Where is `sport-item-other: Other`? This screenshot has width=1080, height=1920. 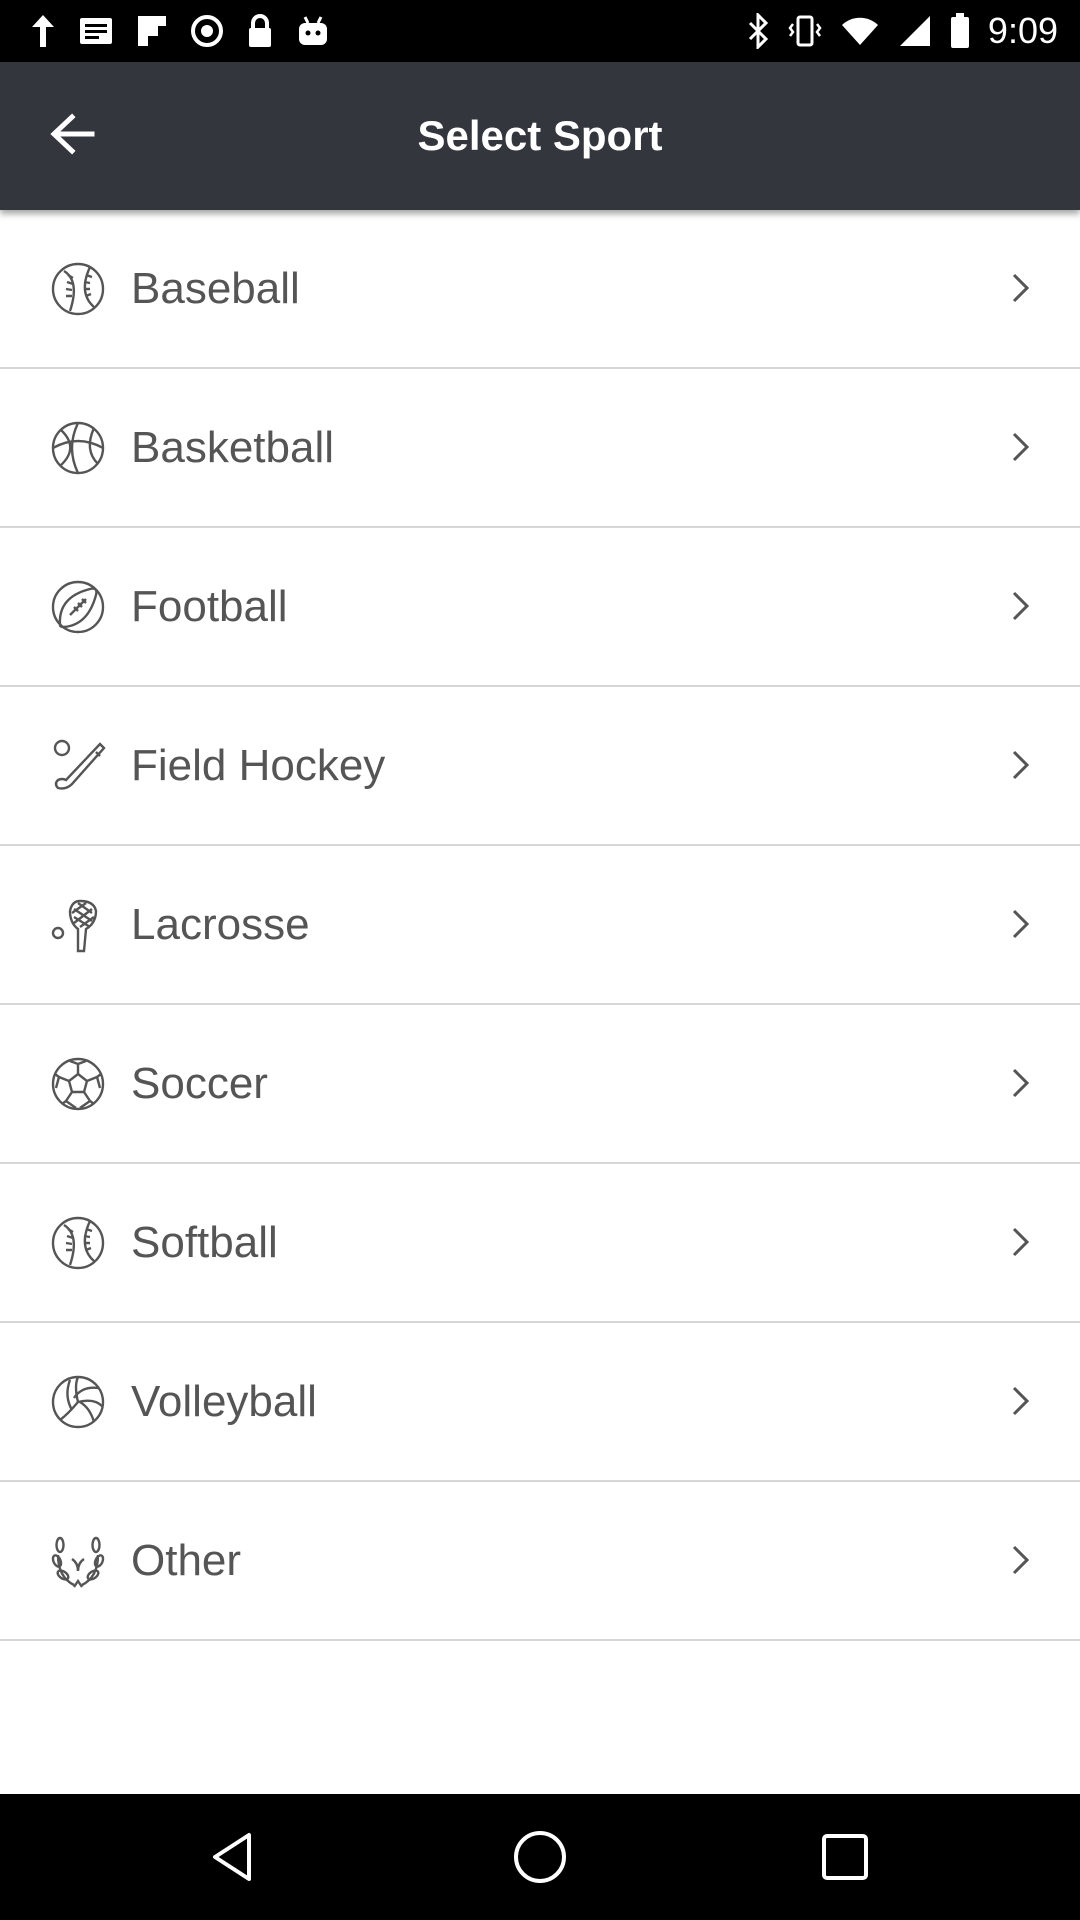 sport-item-other: Other is located at coordinates (540, 1561).